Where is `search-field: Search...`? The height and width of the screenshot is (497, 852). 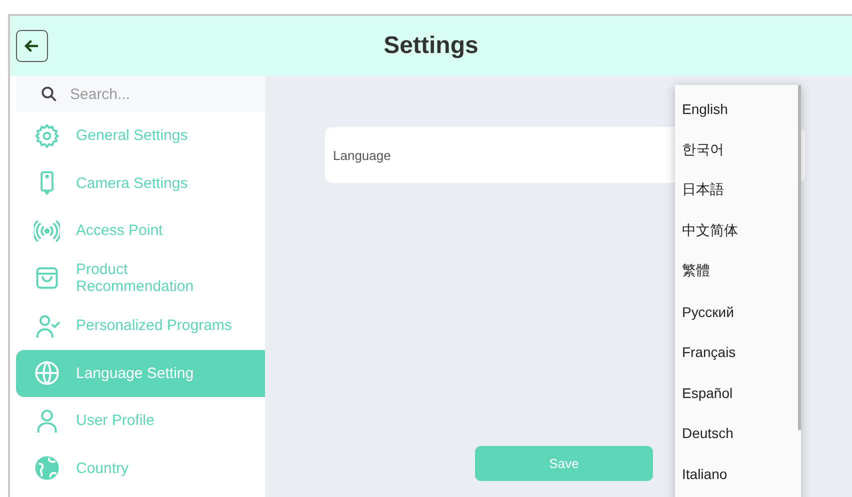
search-field: Search... is located at coordinates (140, 94).